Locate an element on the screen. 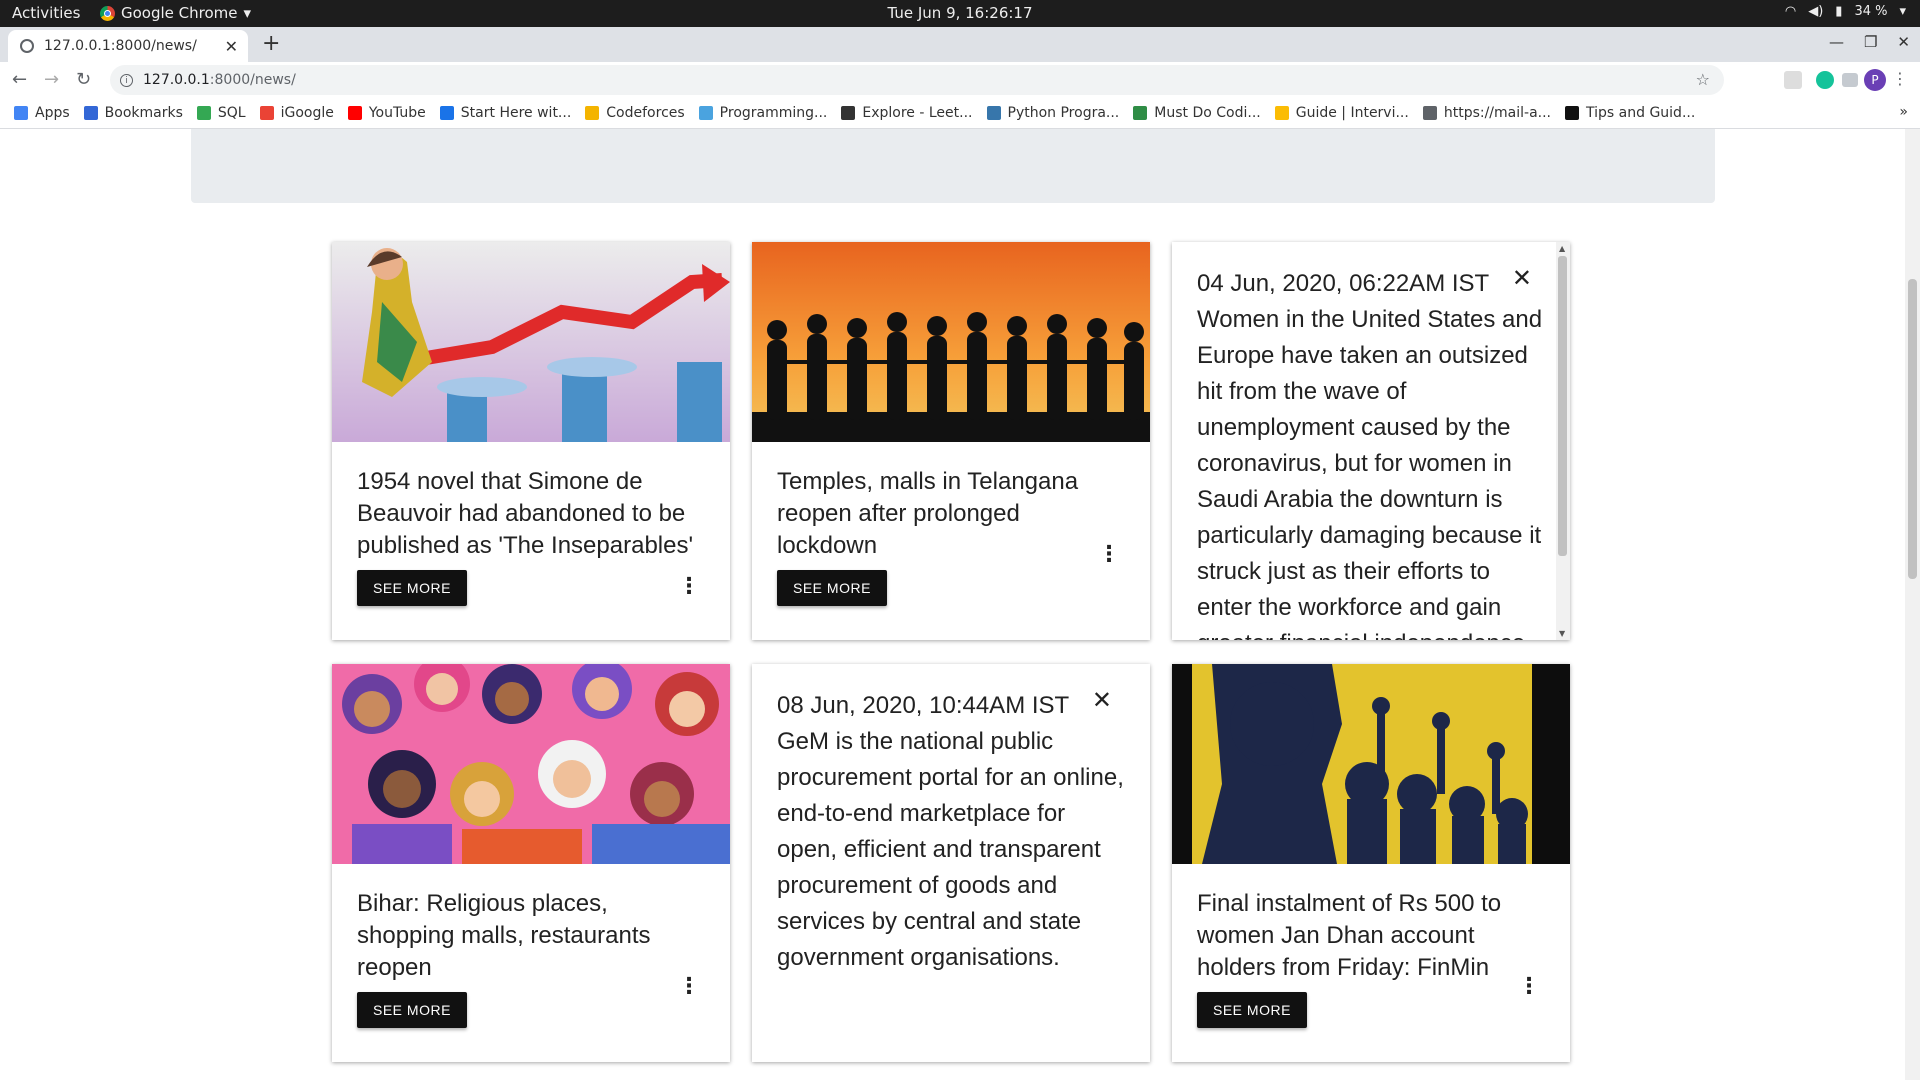  header-jumbotron is located at coordinates (953, 166).